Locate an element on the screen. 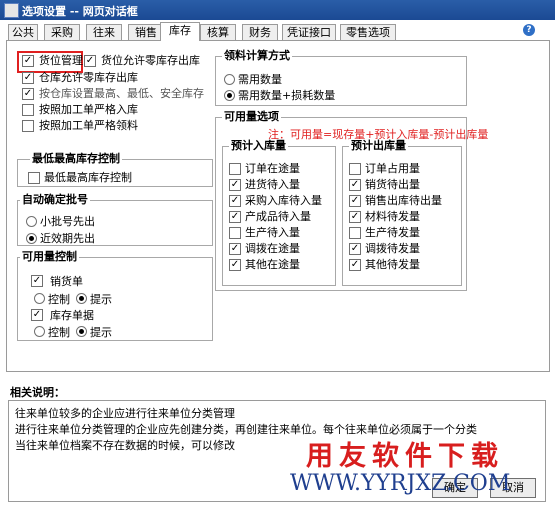 This screenshot has height=510, width=555. tab-public: 公共 is located at coordinates (23, 32).